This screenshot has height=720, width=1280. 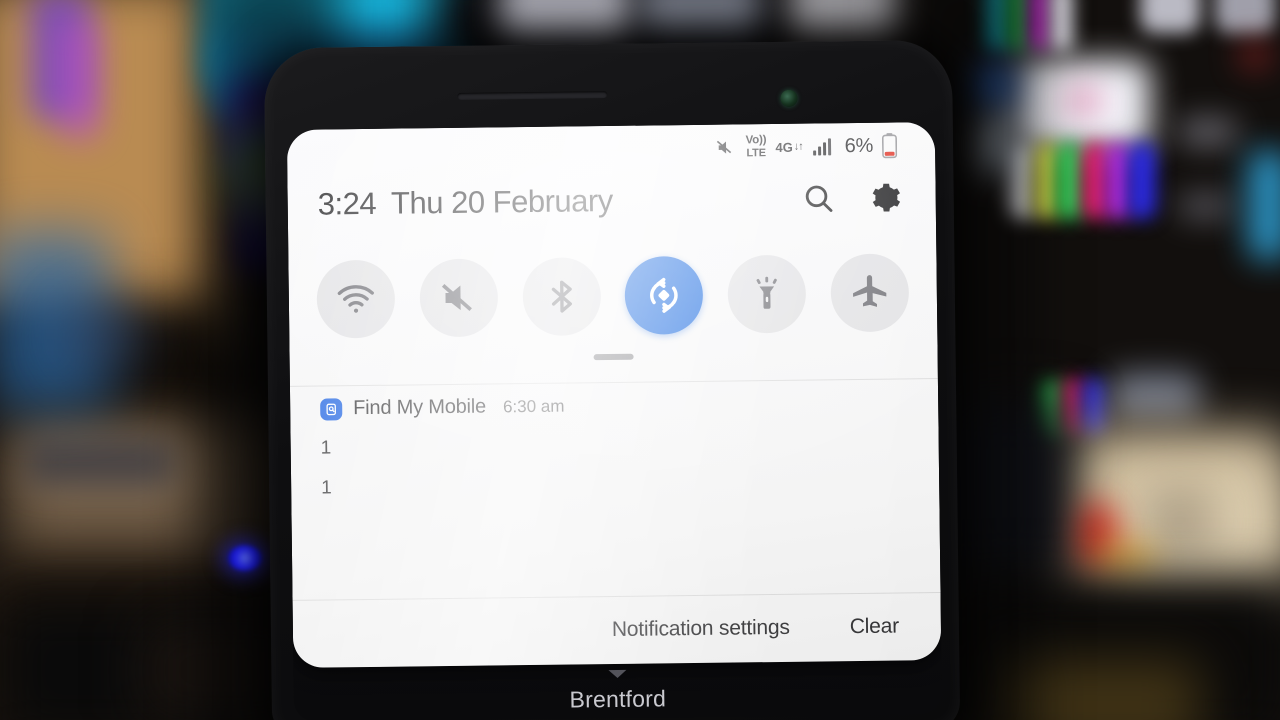 I want to click on network-type-indicator: 4G ↓↑, so click(x=789, y=147).